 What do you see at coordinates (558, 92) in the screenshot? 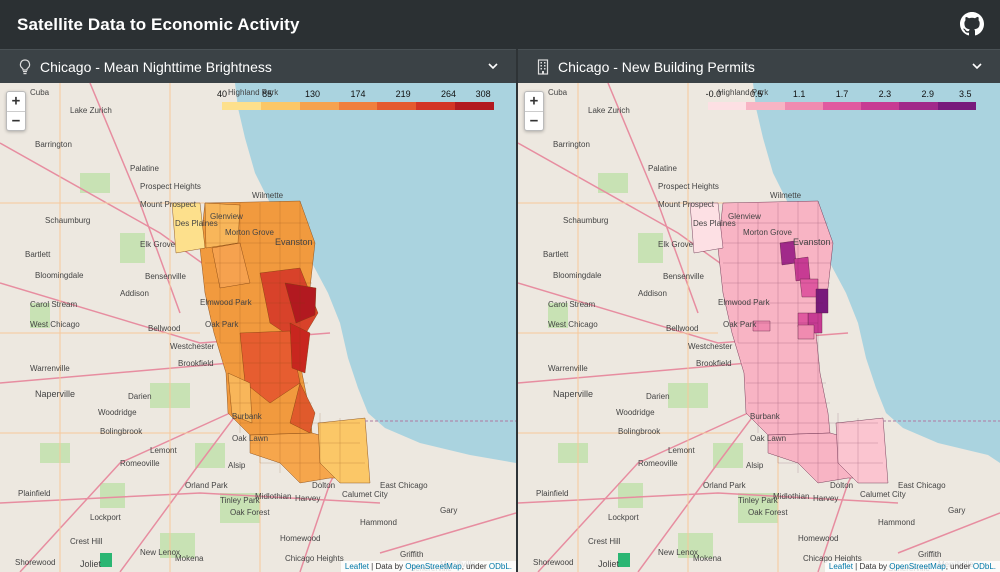
I see `svg-text: Cuba` at bounding box center [558, 92].